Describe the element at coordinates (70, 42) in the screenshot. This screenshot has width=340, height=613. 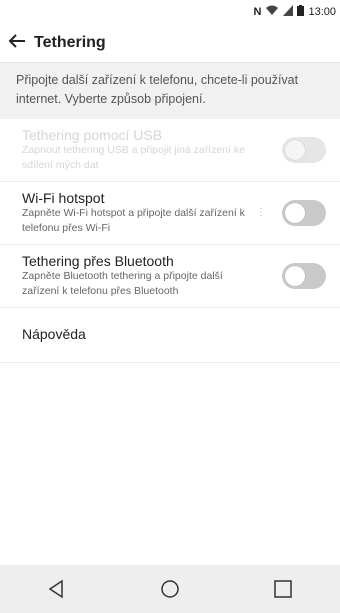
I see `page-title: Tethering` at that location.